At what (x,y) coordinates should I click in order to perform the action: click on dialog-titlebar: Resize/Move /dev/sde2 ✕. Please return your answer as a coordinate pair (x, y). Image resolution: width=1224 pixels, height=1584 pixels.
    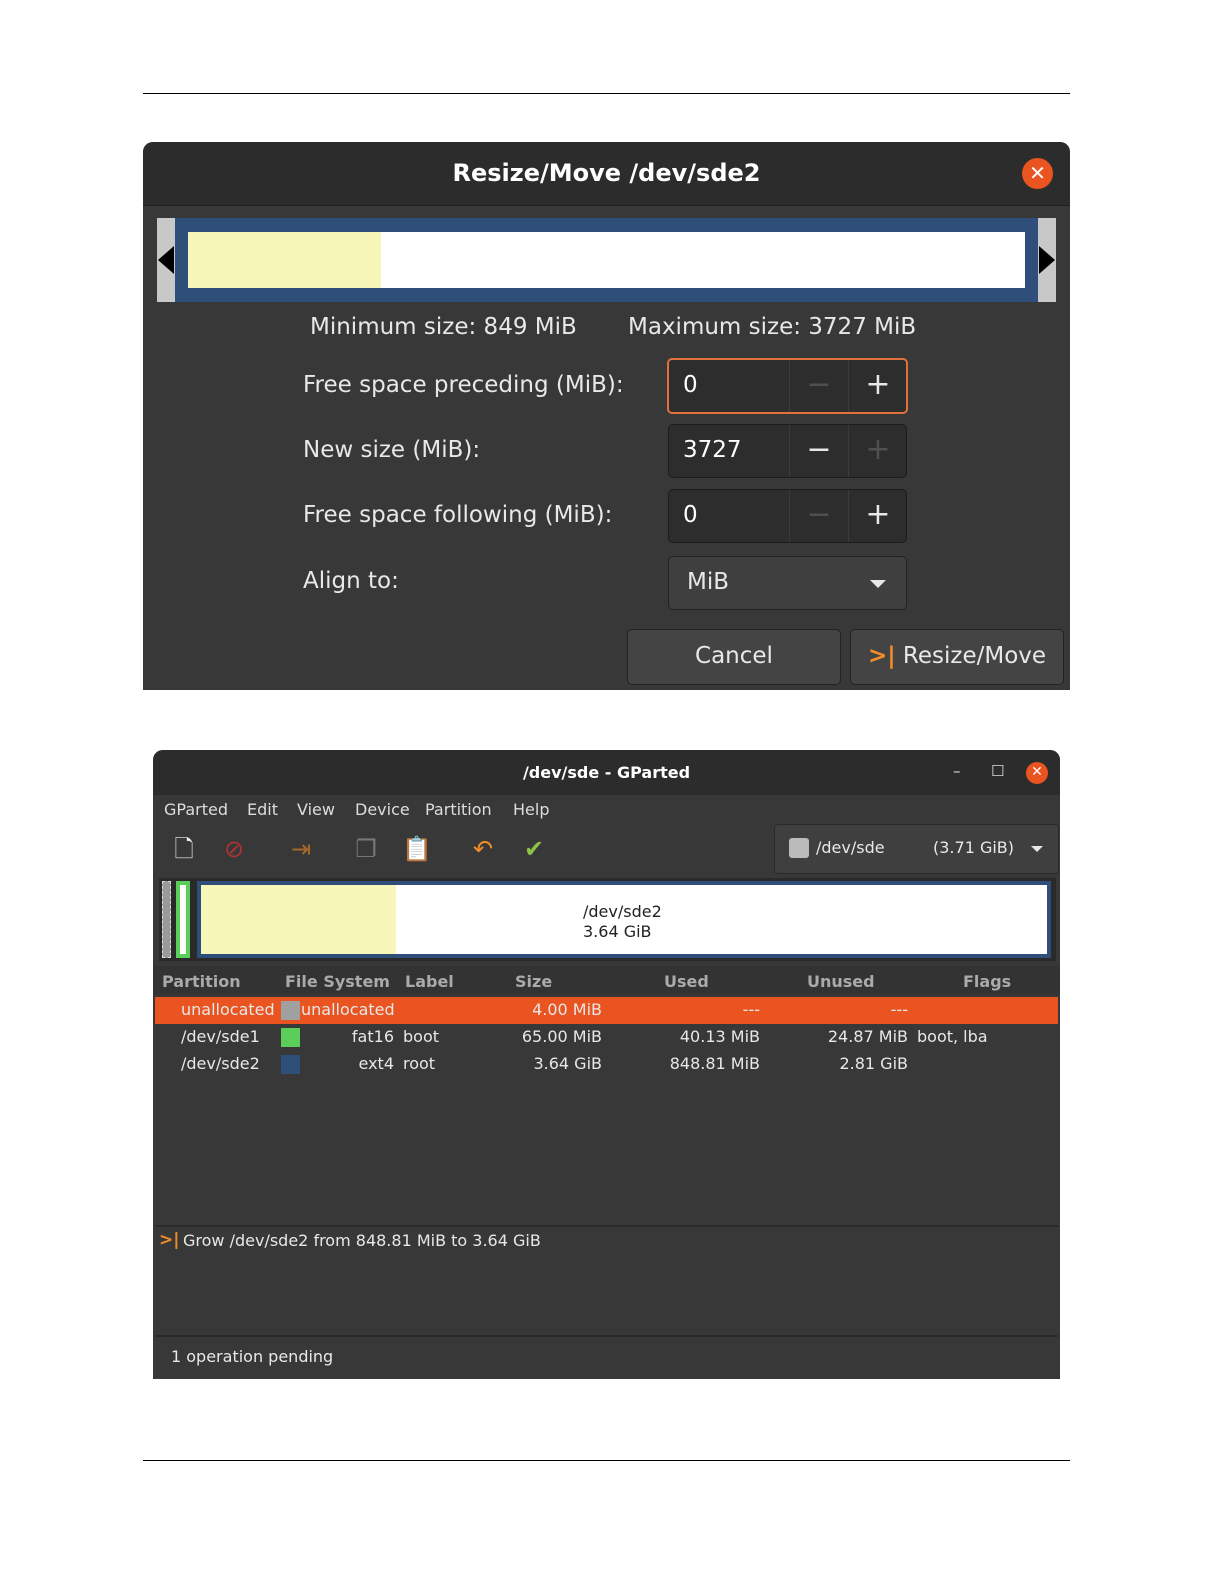
    Looking at the image, I should click on (606, 174).